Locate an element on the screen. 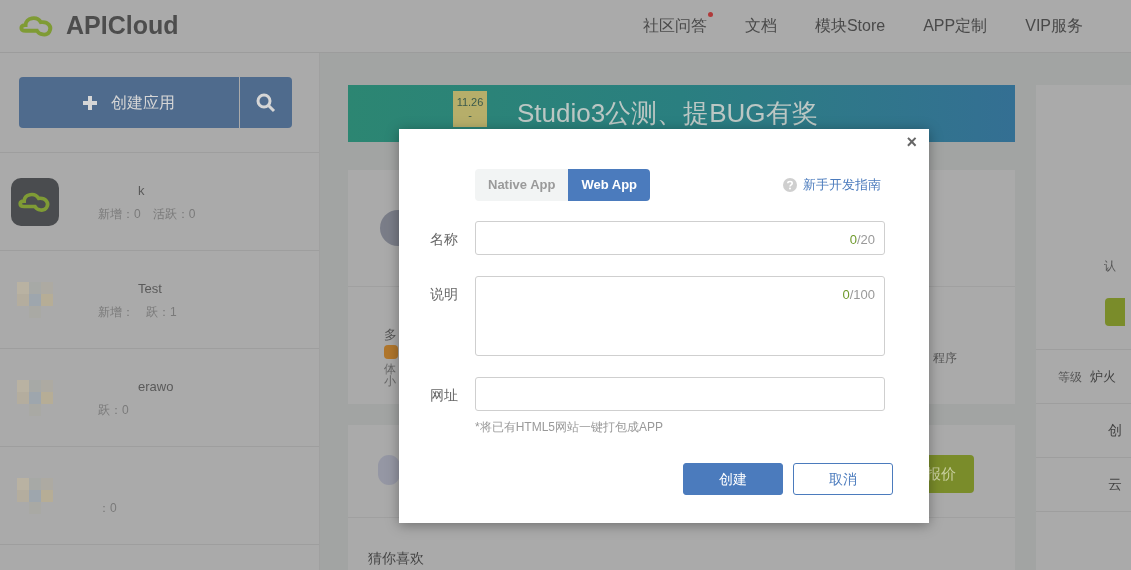 This screenshot has width=1131, height=570. cancel-button: 取消 is located at coordinates (843, 479).